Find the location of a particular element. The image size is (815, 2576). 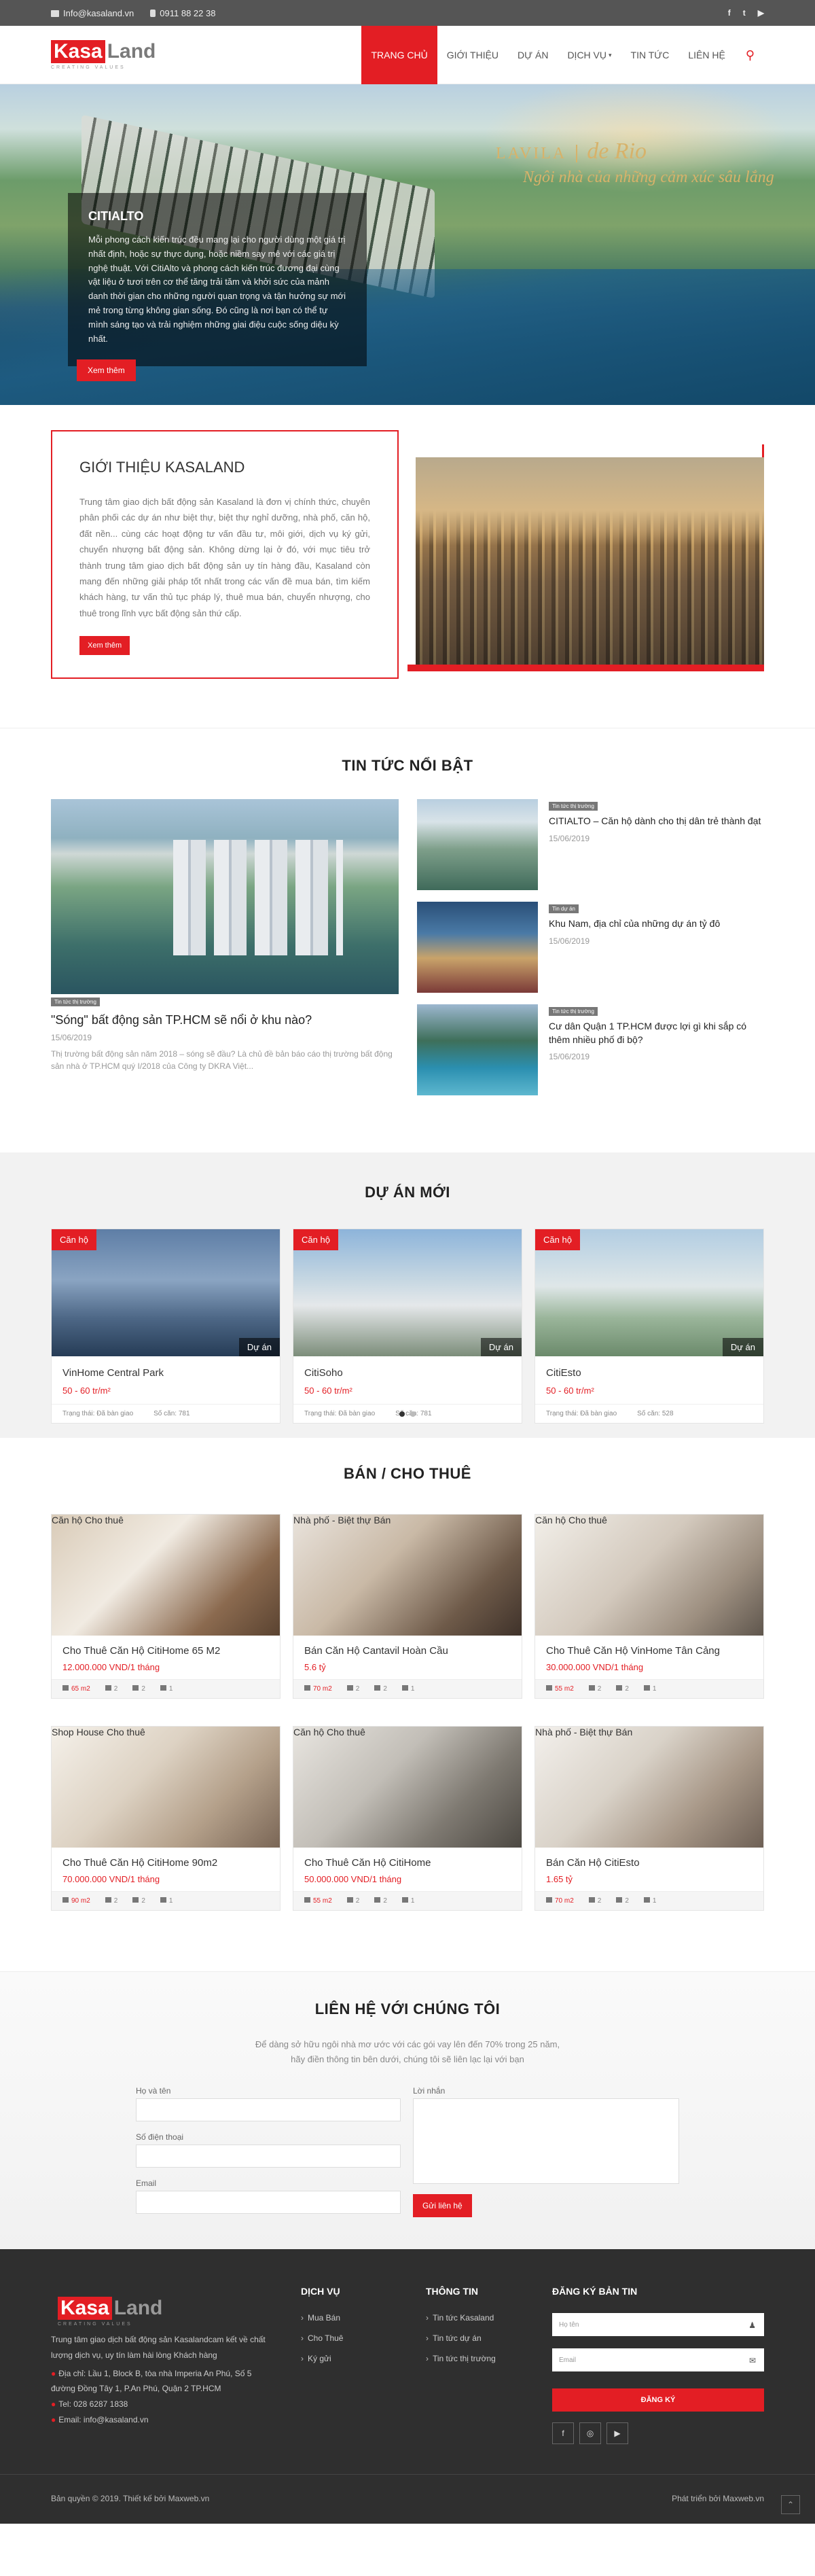

footer-info-title: THÔNG TIN is located at coordinates (452, 2291).